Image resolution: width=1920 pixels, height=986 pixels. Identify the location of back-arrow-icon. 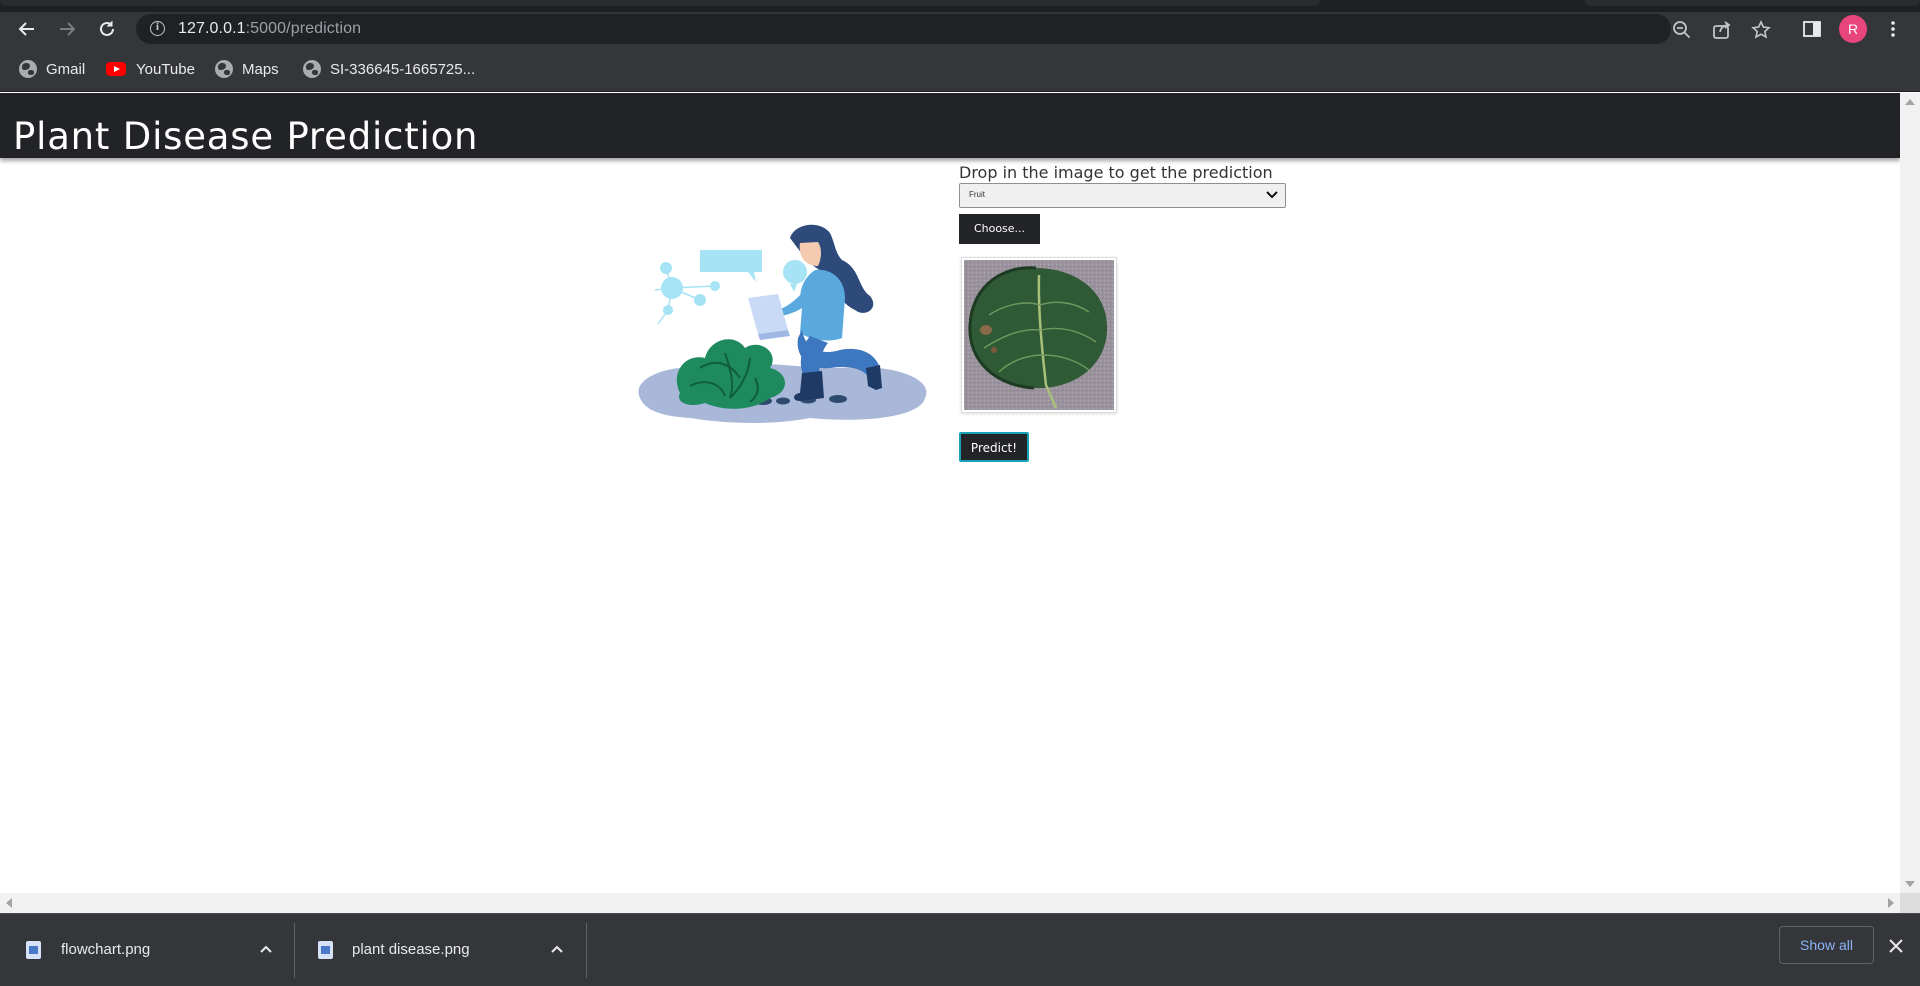
(26, 29).